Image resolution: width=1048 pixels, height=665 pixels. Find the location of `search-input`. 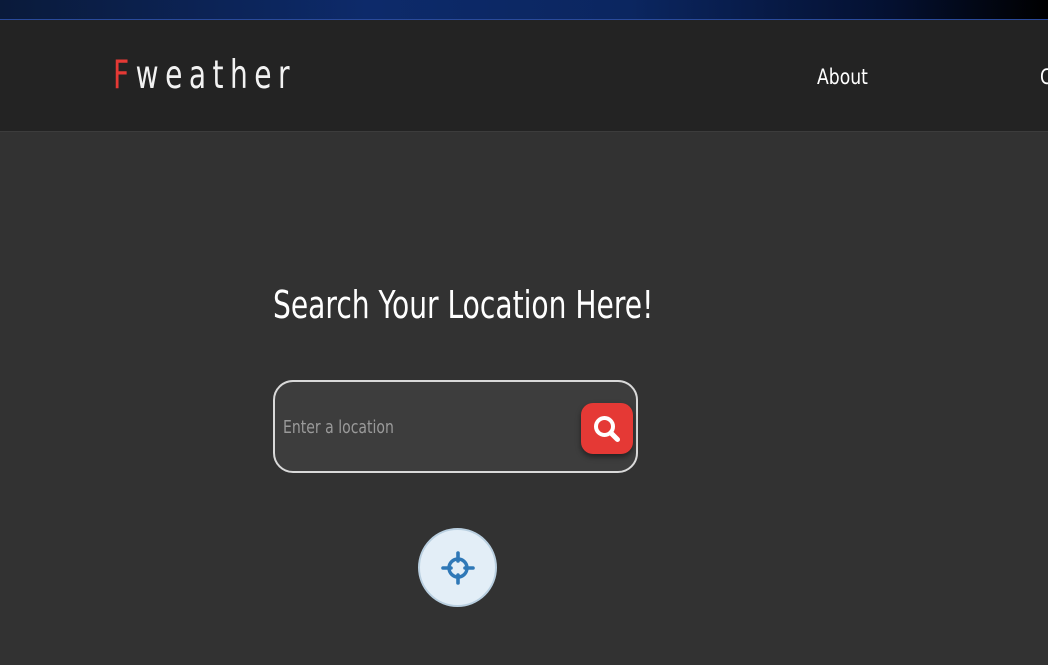

search-input is located at coordinates (427, 427).